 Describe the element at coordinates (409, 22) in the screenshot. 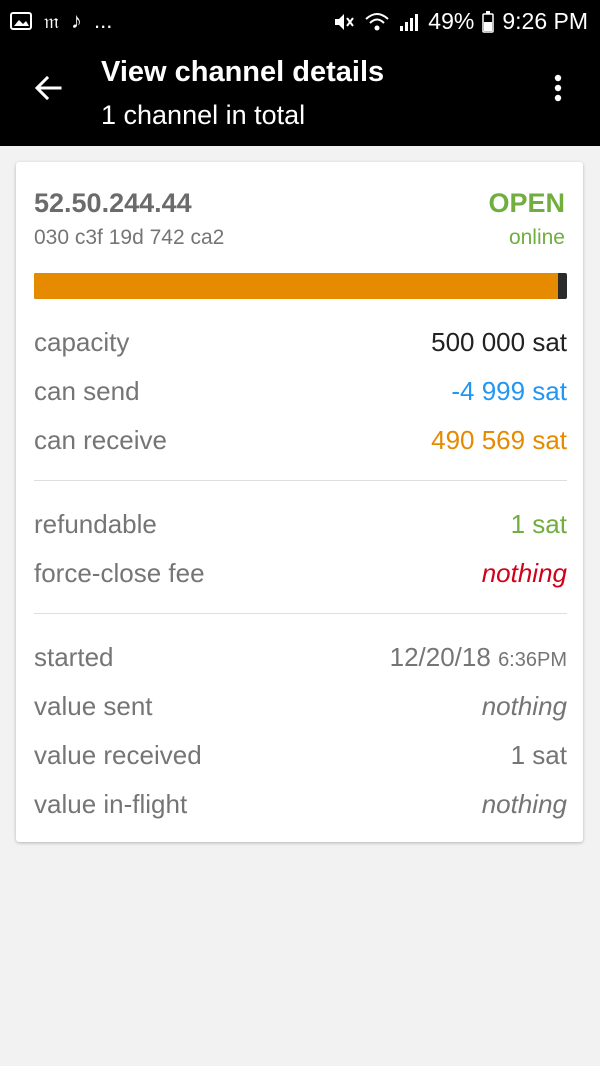

I see `signal-icon` at that location.